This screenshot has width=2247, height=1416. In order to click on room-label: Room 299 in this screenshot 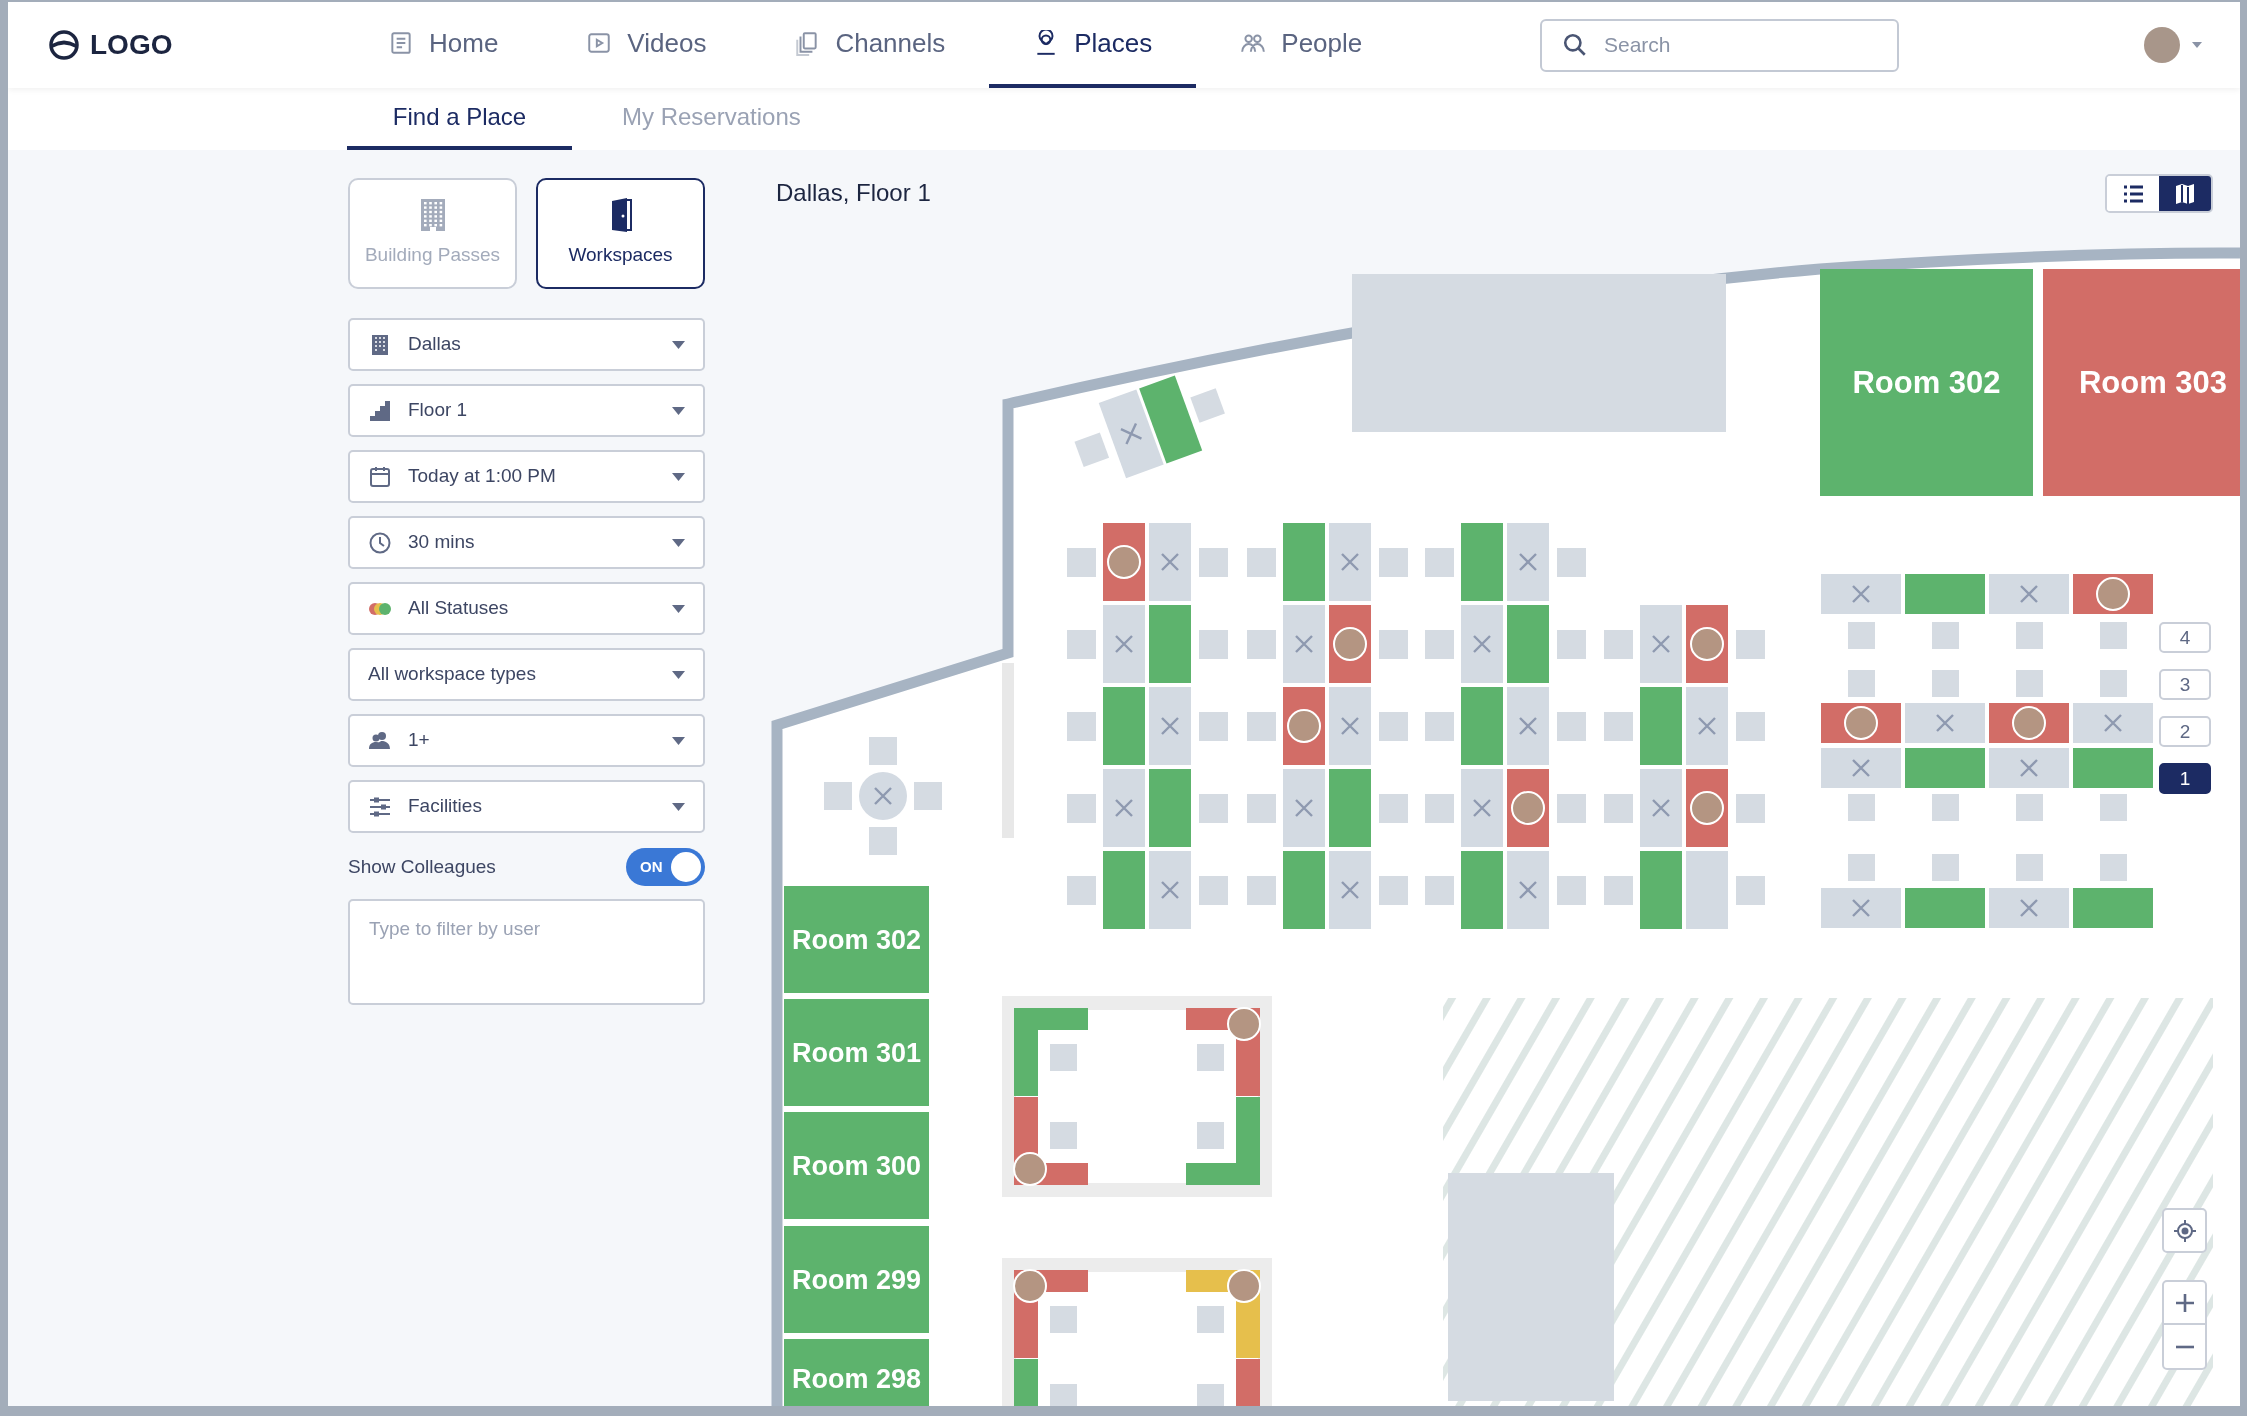, I will do `click(856, 1279)`.